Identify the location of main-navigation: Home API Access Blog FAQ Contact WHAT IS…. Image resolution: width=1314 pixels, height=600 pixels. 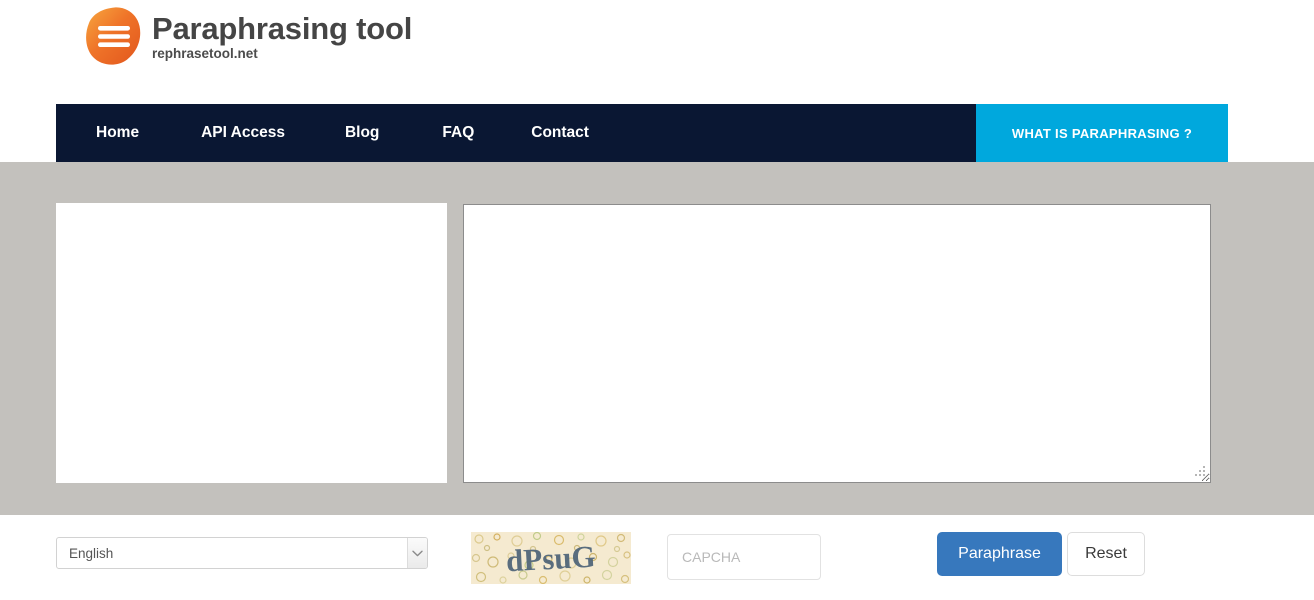
(642, 133).